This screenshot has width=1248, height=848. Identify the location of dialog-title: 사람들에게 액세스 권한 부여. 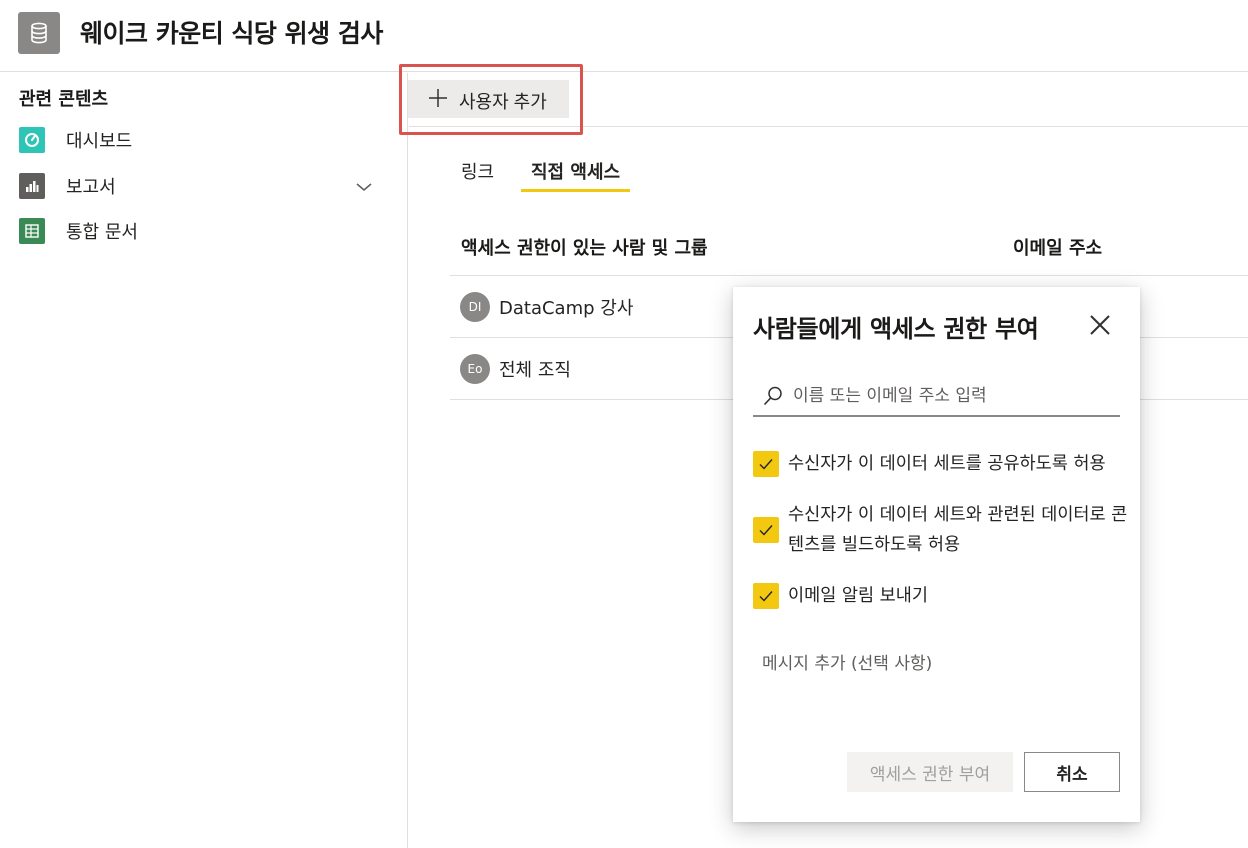
(896, 329).